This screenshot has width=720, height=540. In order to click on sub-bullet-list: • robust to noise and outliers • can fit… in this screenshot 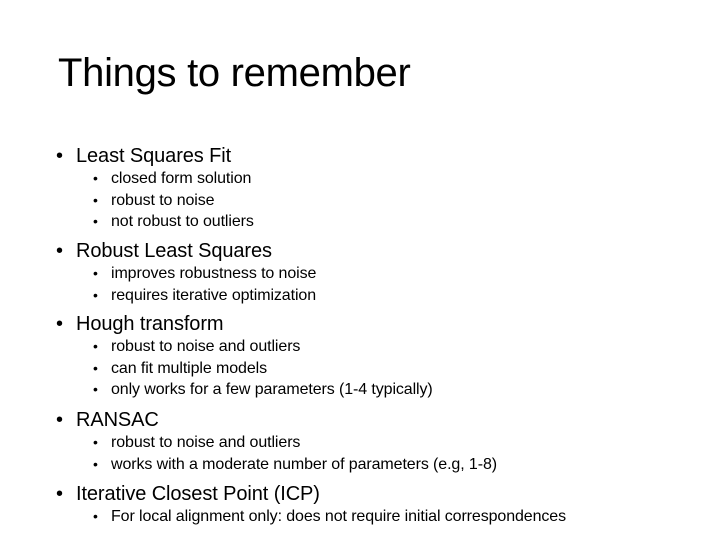, I will do `click(244, 368)`.